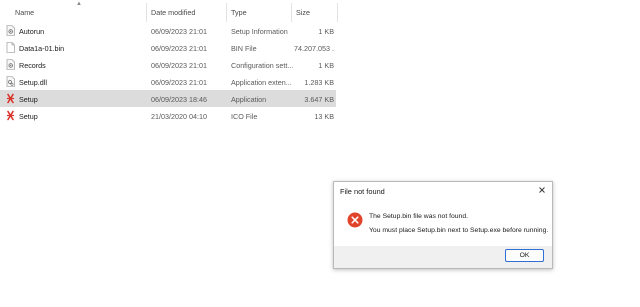  I want to click on file-type: BIN File, so click(244, 48).